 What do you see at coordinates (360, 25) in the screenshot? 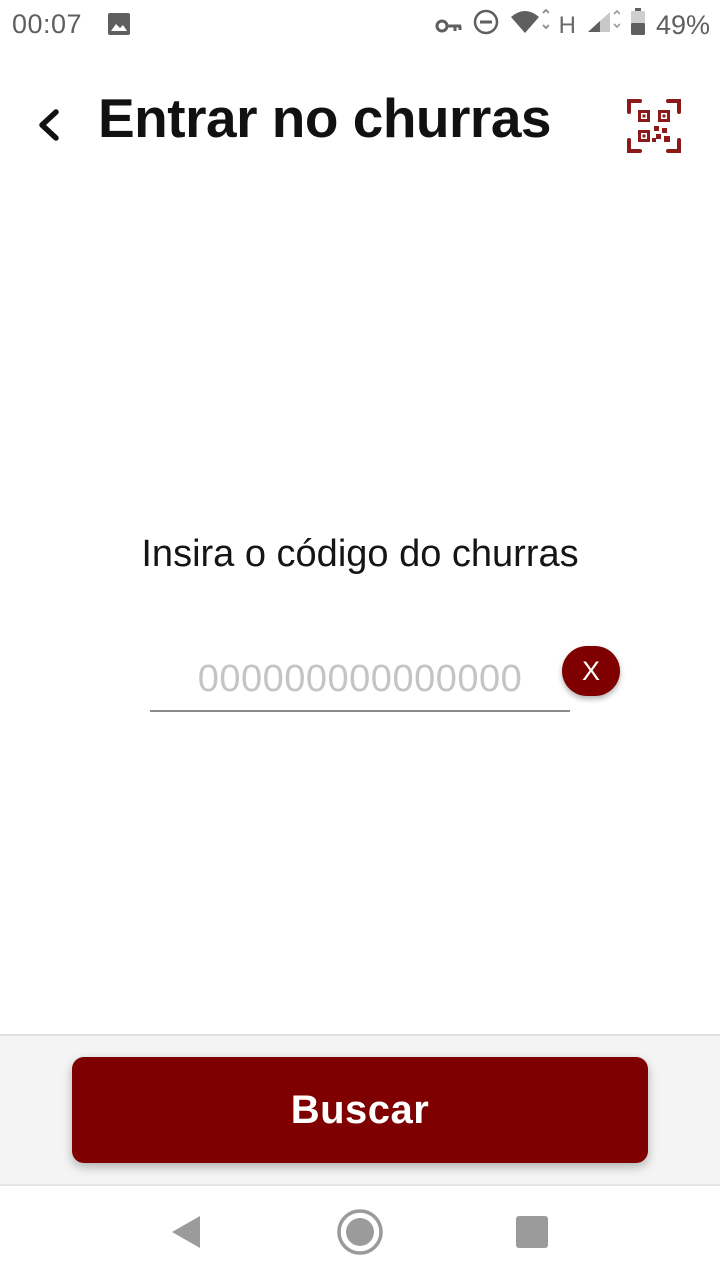
I see `status-bar: 00:07 H 49%` at bounding box center [360, 25].